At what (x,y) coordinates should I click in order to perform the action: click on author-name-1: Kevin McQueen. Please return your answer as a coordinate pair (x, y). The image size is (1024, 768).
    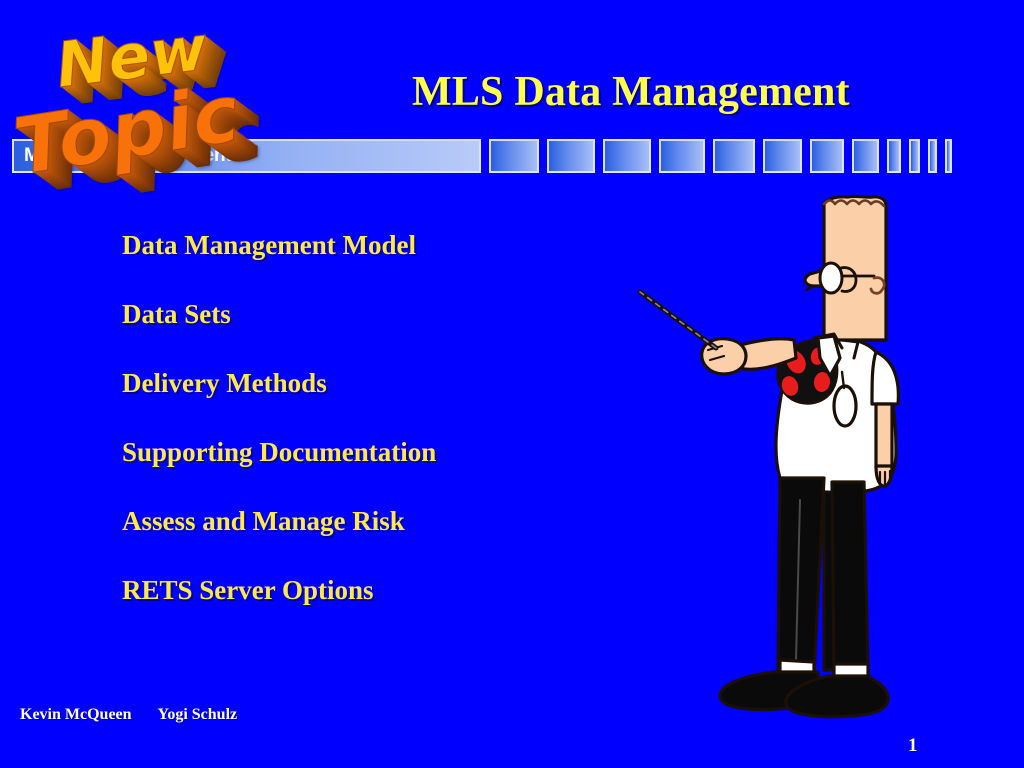
    Looking at the image, I should click on (76, 714).